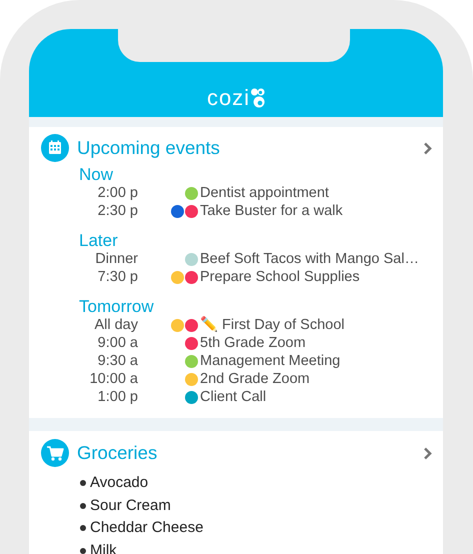  What do you see at coordinates (99, 240) in the screenshot?
I see `group-label: Later` at bounding box center [99, 240].